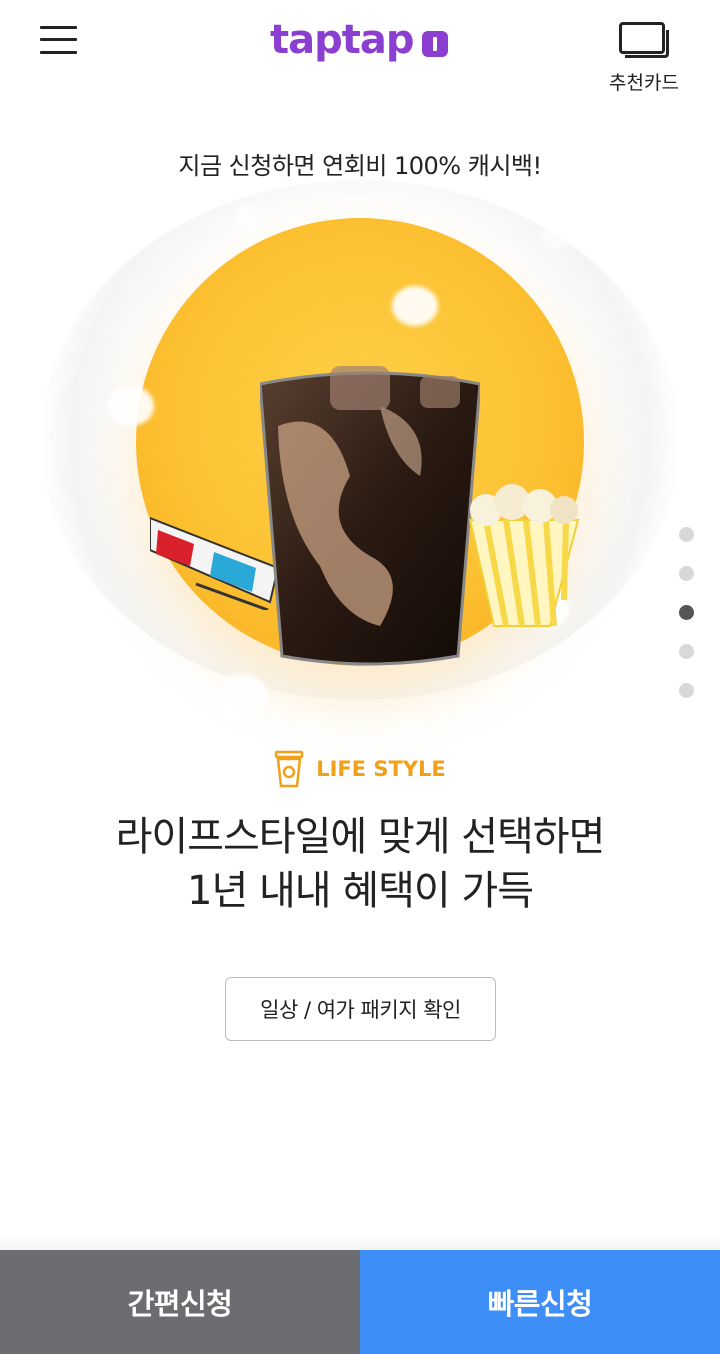 The width and height of the screenshot is (720, 1354). I want to click on taptap-logo: taptap, so click(361, 40).